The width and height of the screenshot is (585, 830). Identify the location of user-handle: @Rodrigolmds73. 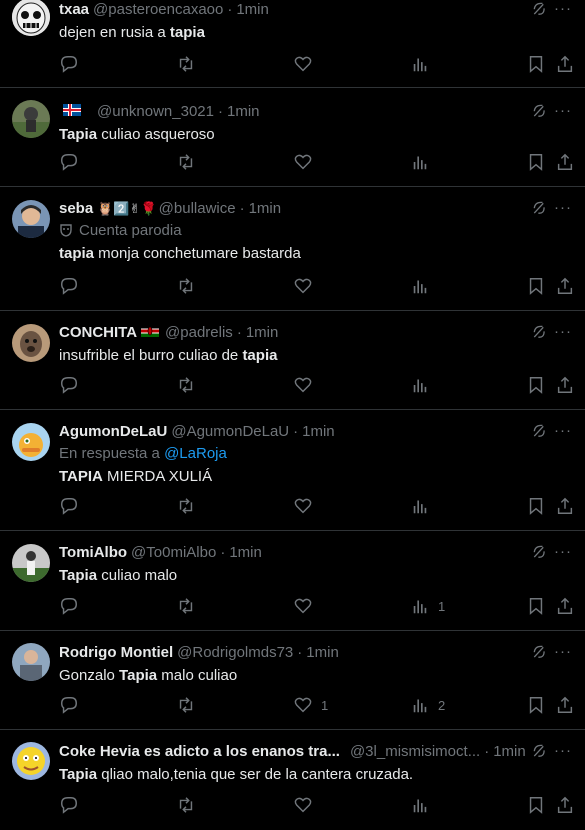
(235, 653).